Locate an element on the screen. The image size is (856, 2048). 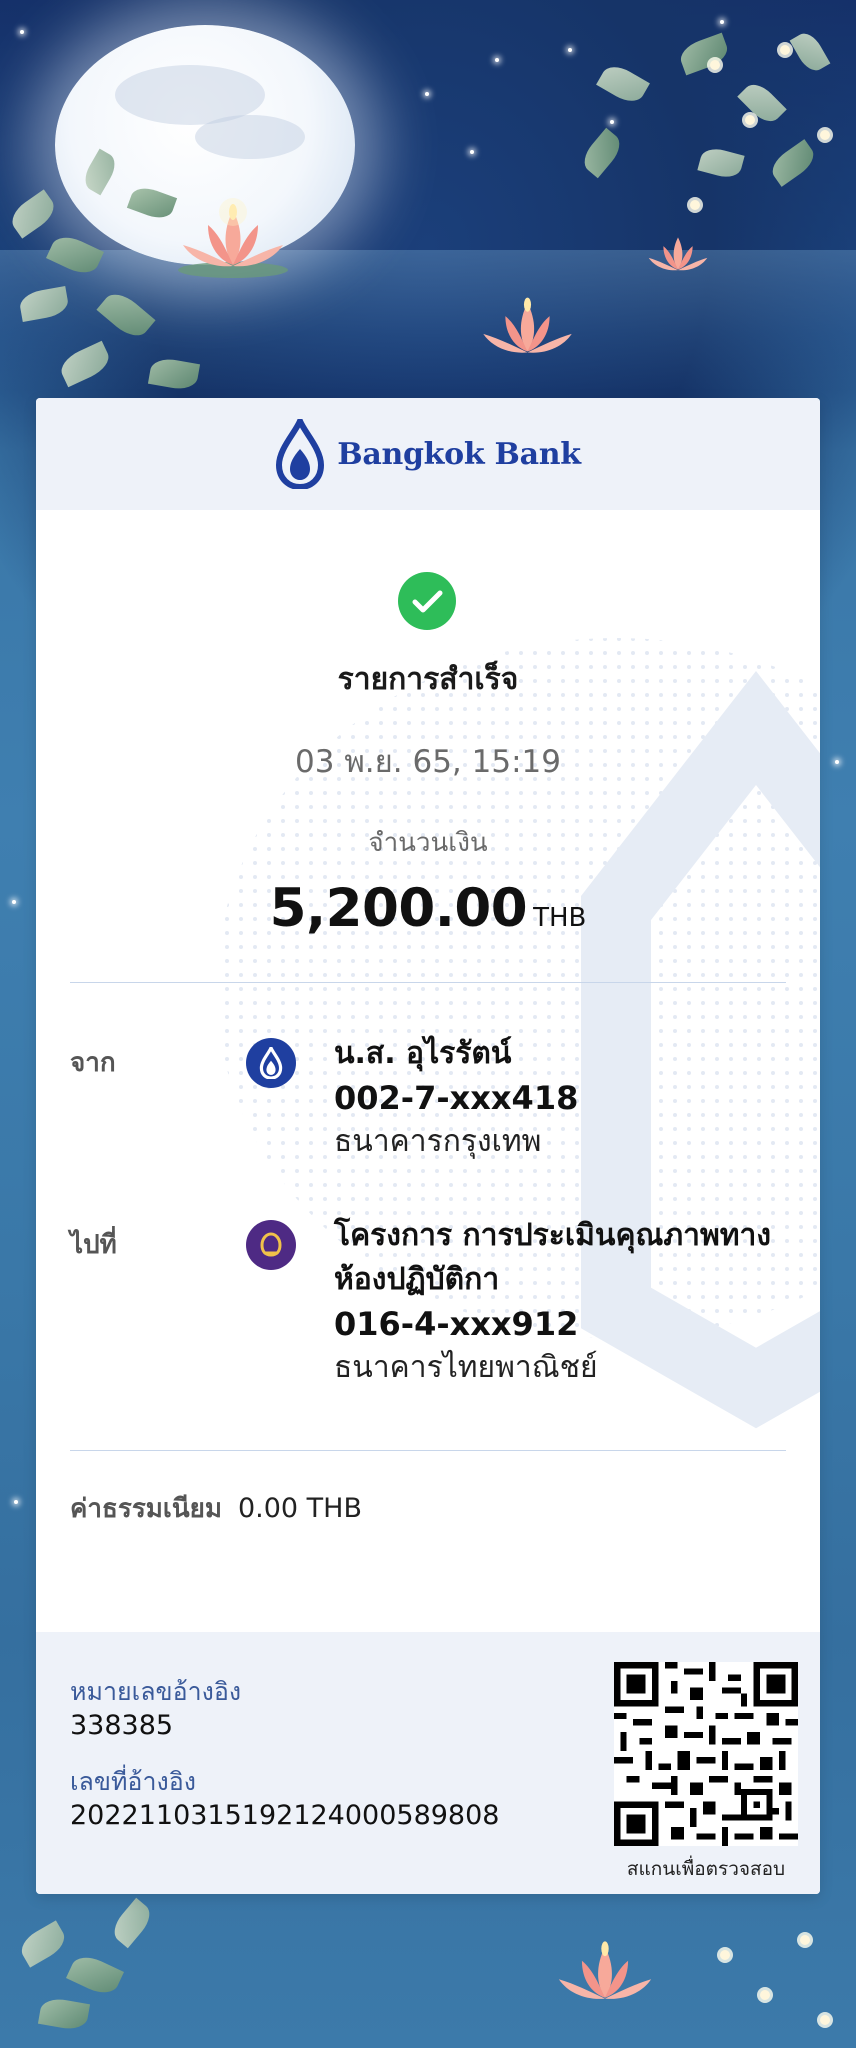
ref-id: 2022110315192124000589808 is located at coordinates (285, 1815).